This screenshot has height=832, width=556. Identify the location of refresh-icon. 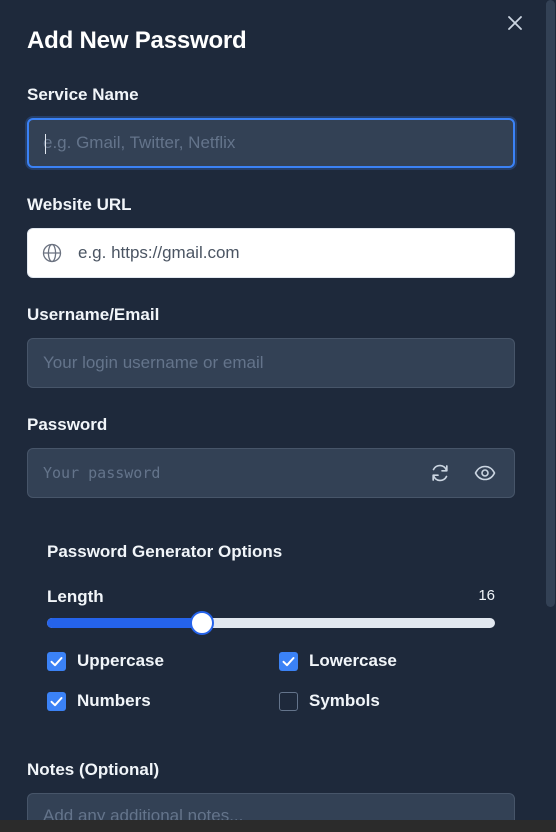
(440, 473).